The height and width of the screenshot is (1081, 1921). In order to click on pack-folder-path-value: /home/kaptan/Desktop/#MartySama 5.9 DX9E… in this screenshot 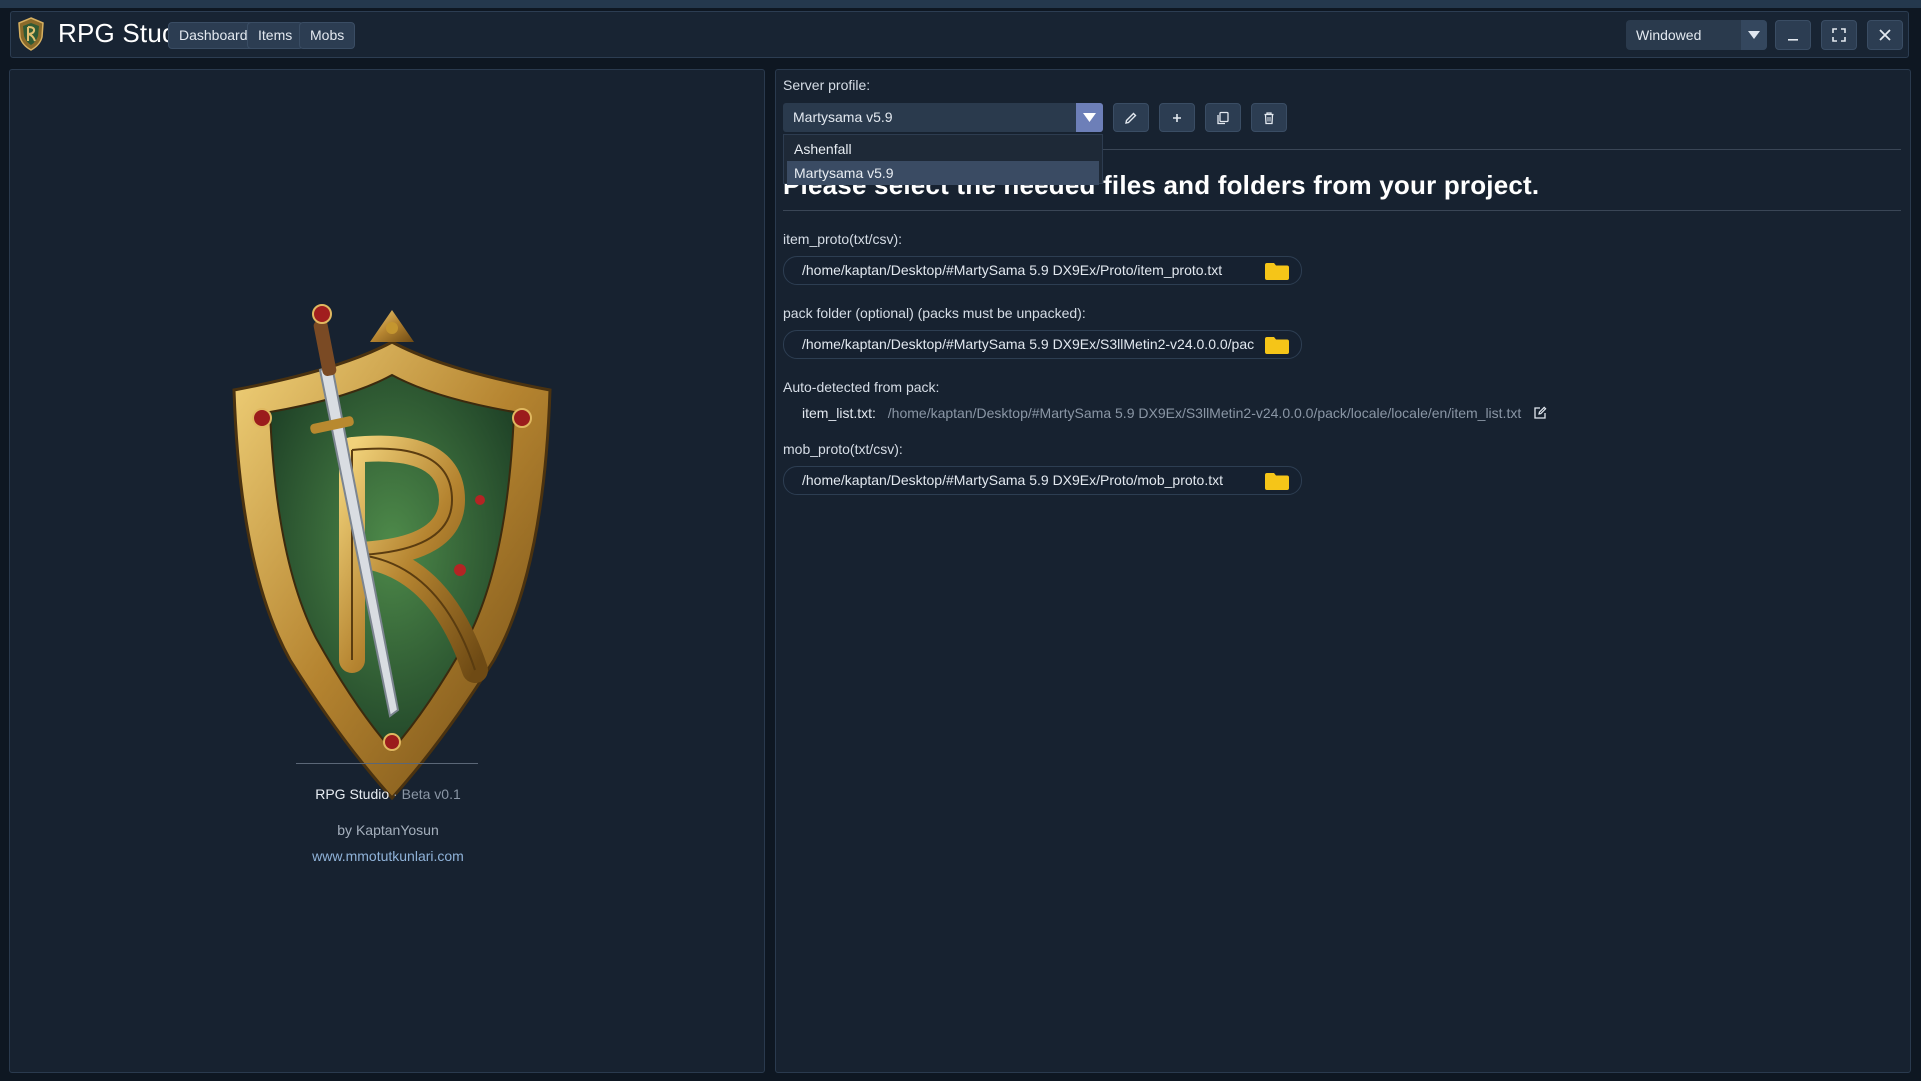, I will do `click(1028, 344)`.